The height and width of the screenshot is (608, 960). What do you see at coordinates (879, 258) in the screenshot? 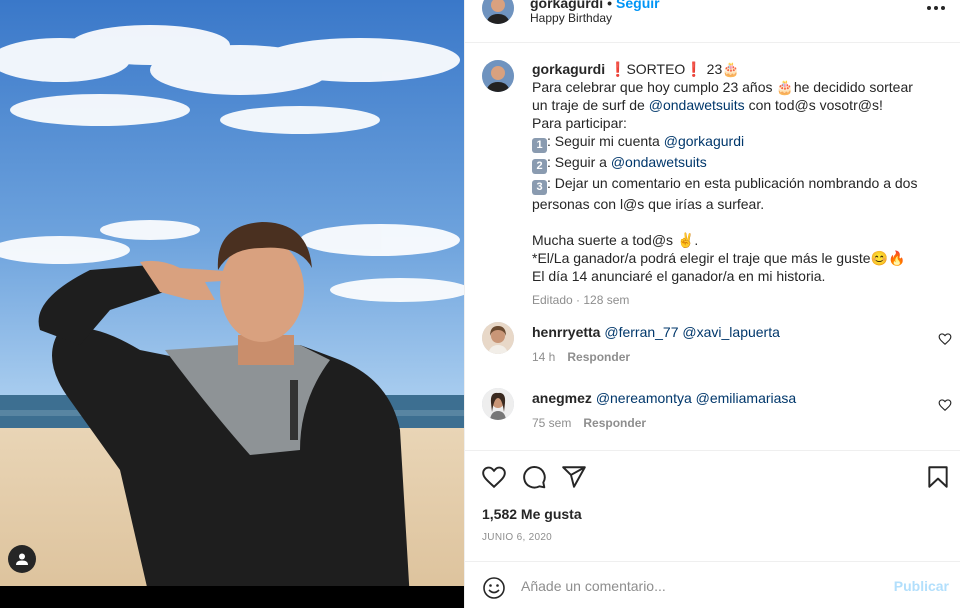
I see `smile-emoji-icon: 😊` at bounding box center [879, 258].